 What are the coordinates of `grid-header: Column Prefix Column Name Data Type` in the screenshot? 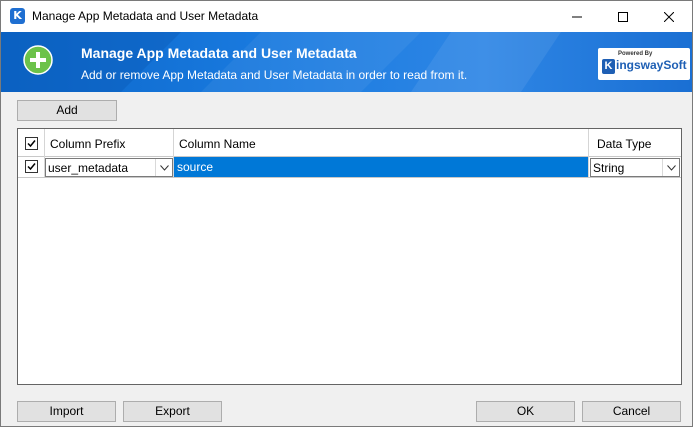 It's located at (349, 143).